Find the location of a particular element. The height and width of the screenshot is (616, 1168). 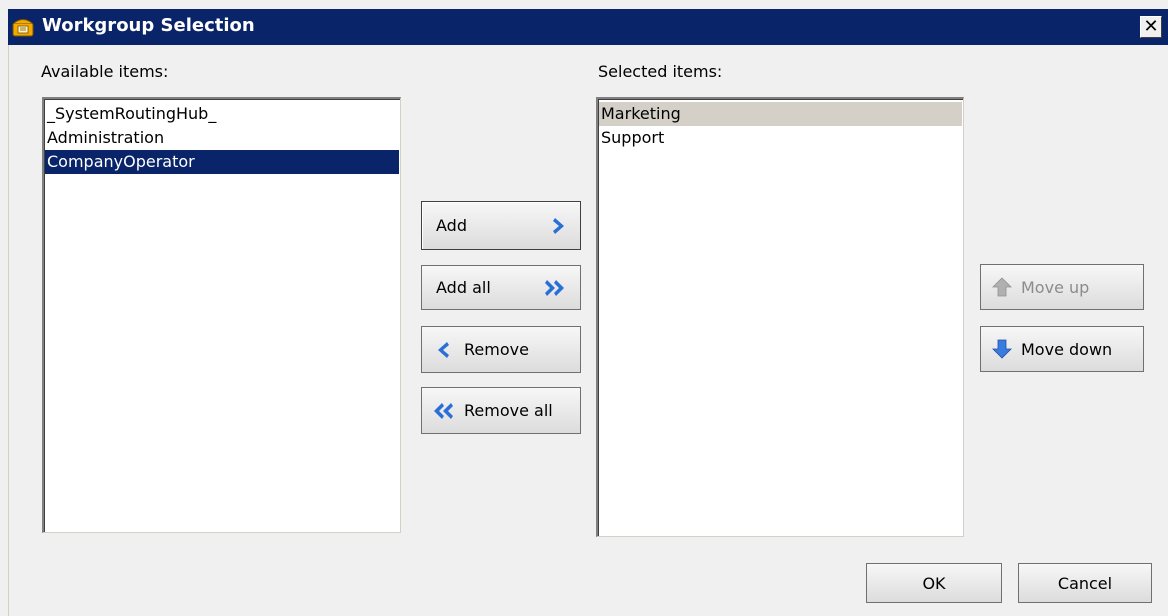

move-down-button: Move down is located at coordinates (1062, 349).